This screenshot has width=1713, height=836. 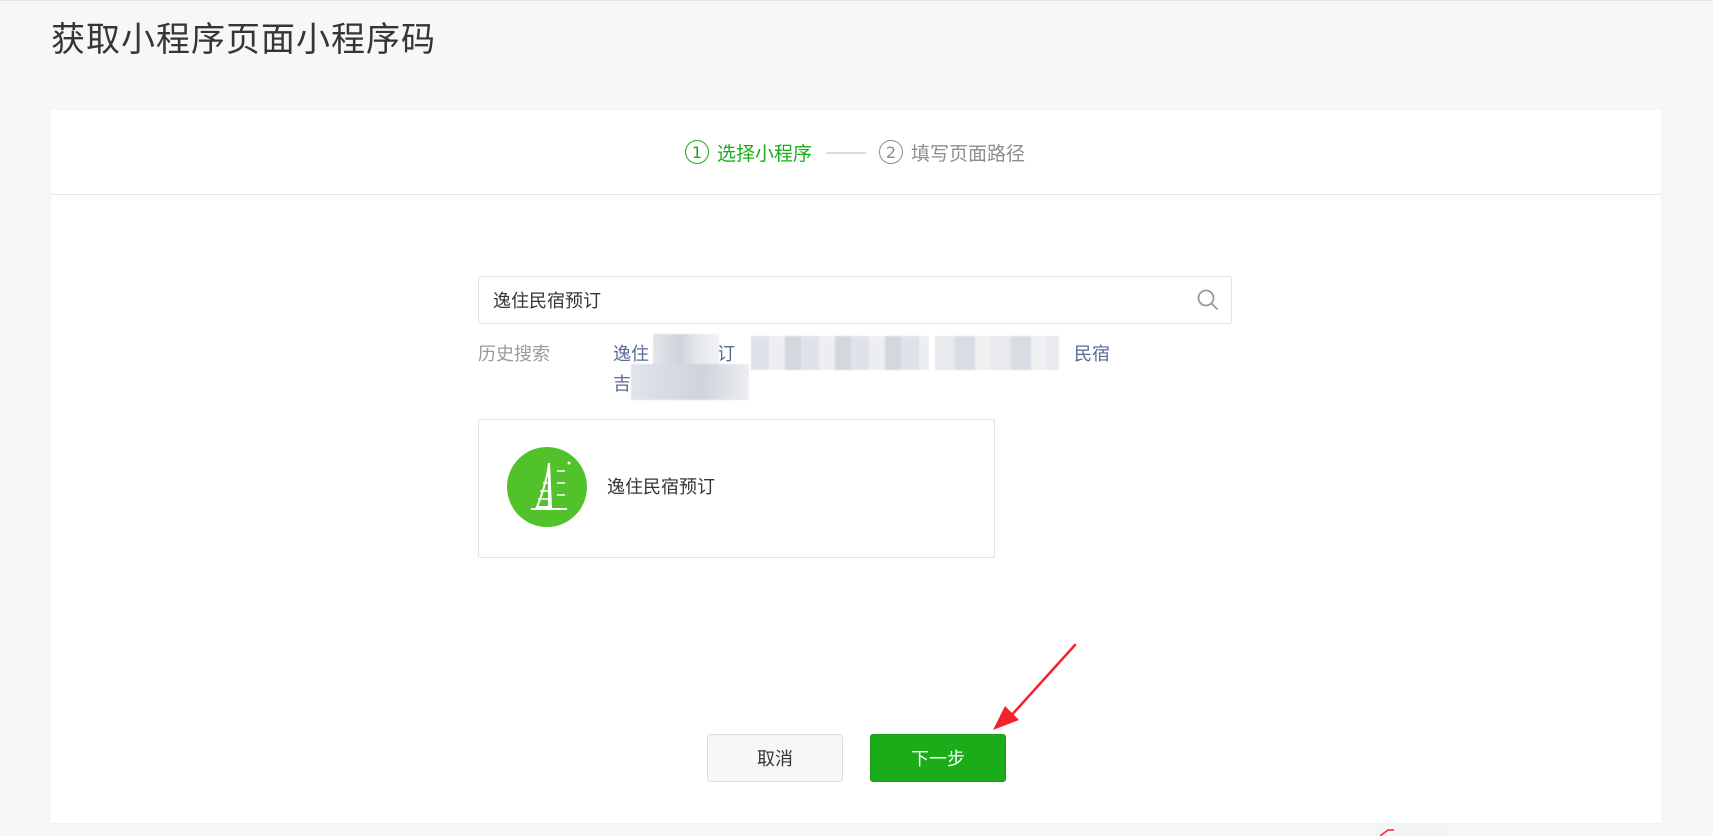 What do you see at coordinates (661, 487) in the screenshot?
I see `miniprogram-name: 逸住民宿预订` at bounding box center [661, 487].